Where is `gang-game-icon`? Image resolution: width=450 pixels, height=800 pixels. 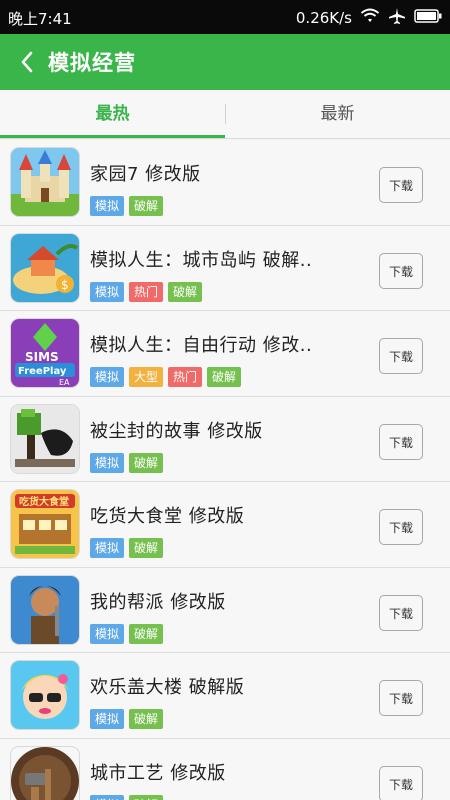 gang-game-icon is located at coordinates (45, 609).